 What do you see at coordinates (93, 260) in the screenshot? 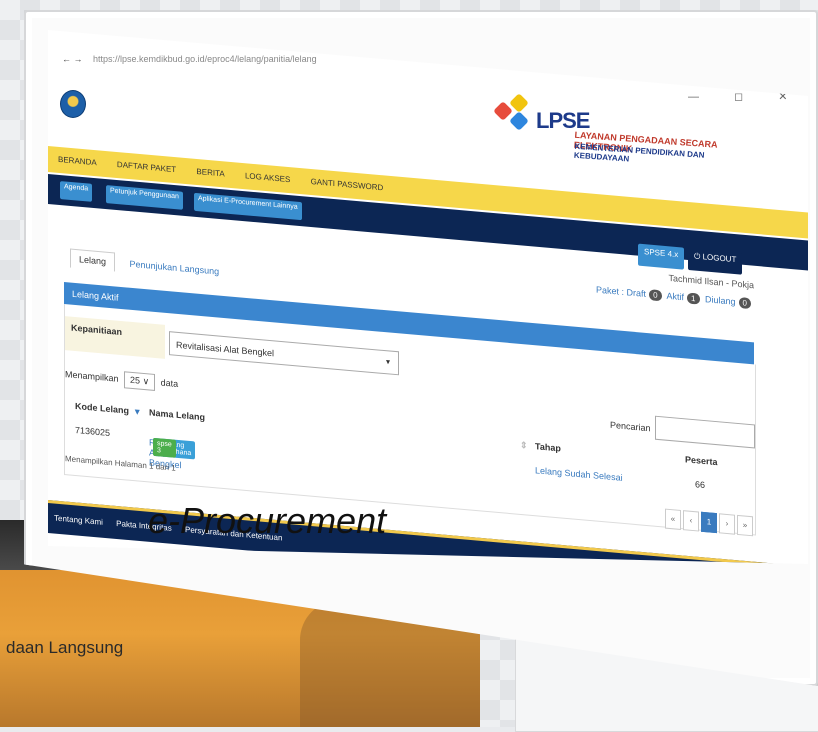
I see `tab-lelang: Lelang` at bounding box center [93, 260].